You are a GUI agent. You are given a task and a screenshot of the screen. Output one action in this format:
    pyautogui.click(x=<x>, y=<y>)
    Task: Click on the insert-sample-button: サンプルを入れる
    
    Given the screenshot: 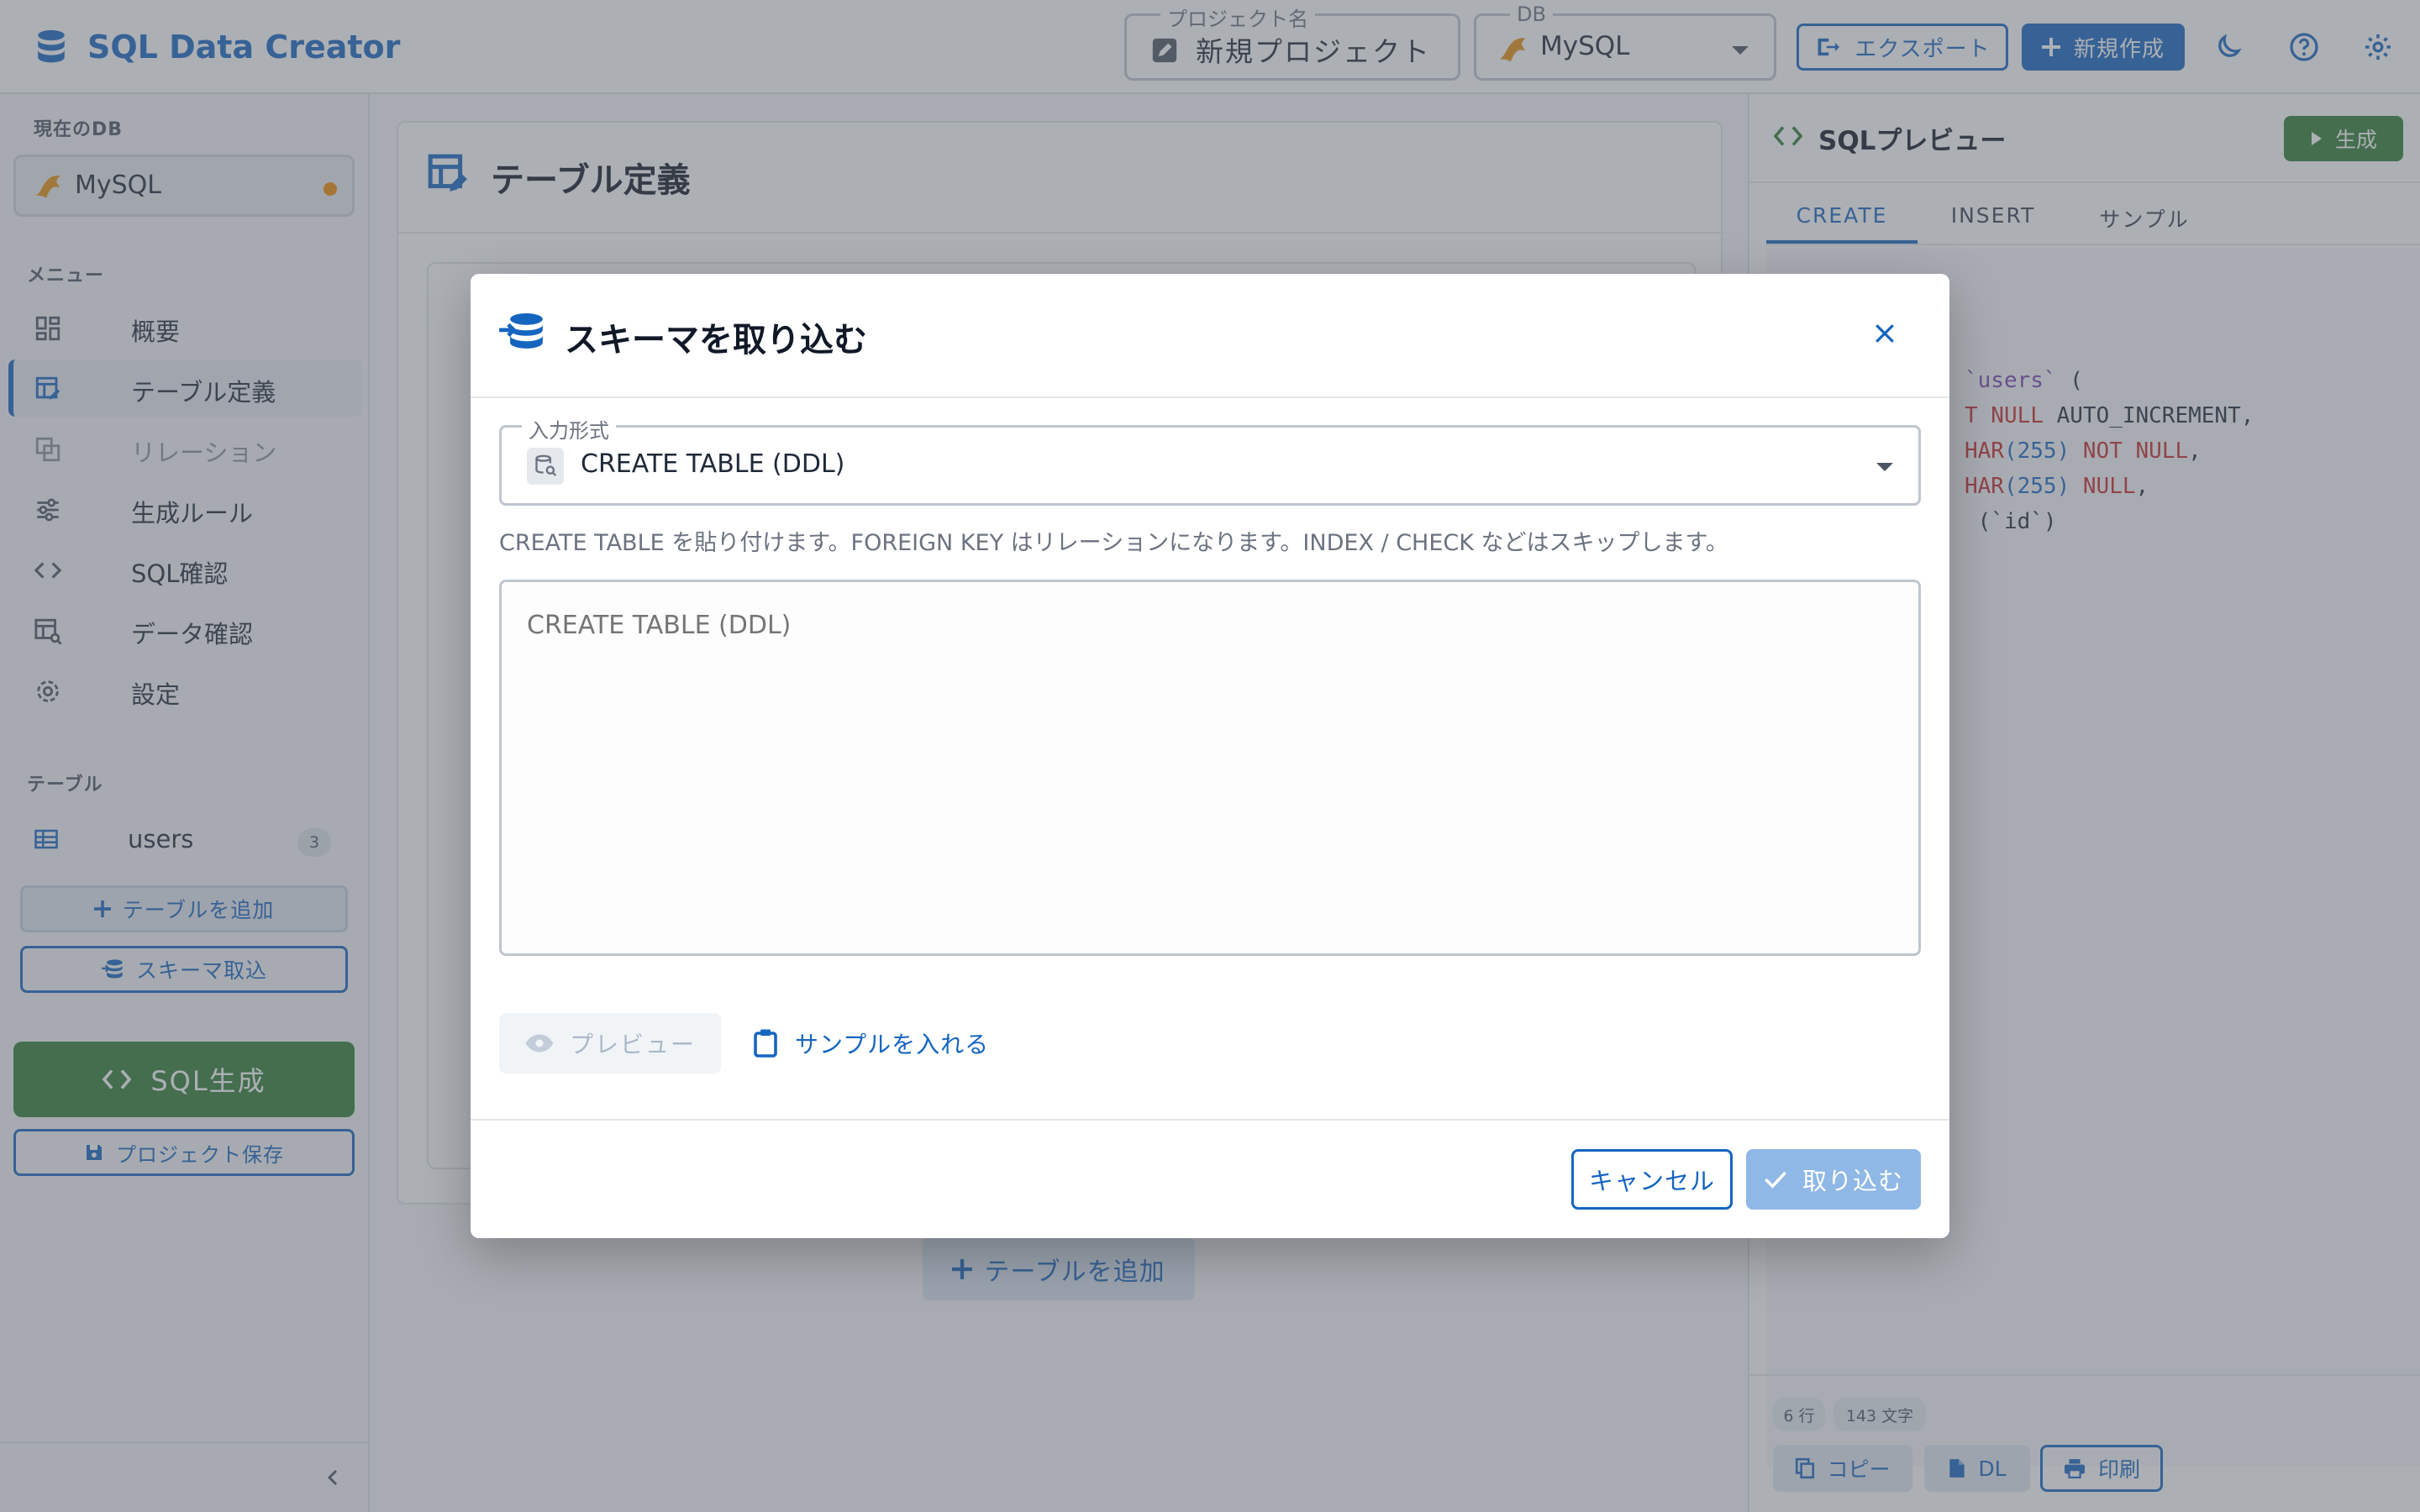 What is the action you would take?
    pyautogui.click(x=892, y=1043)
    